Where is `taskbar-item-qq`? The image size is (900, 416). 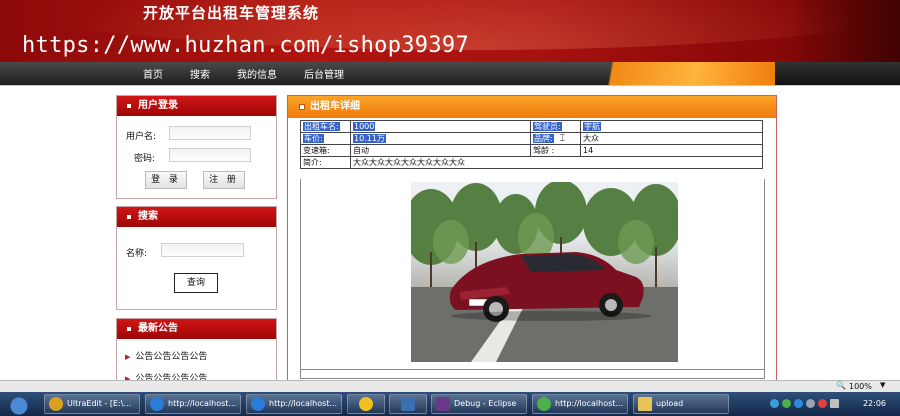 taskbar-item-qq is located at coordinates (366, 404).